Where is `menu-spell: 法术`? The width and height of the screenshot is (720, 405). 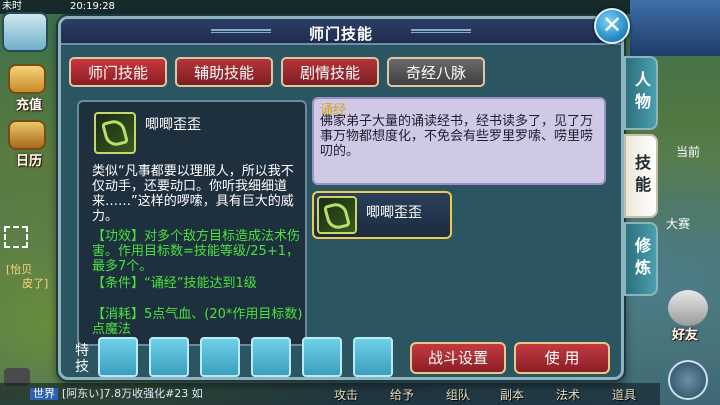
menu-spell: 法术 is located at coordinates (568, 394).